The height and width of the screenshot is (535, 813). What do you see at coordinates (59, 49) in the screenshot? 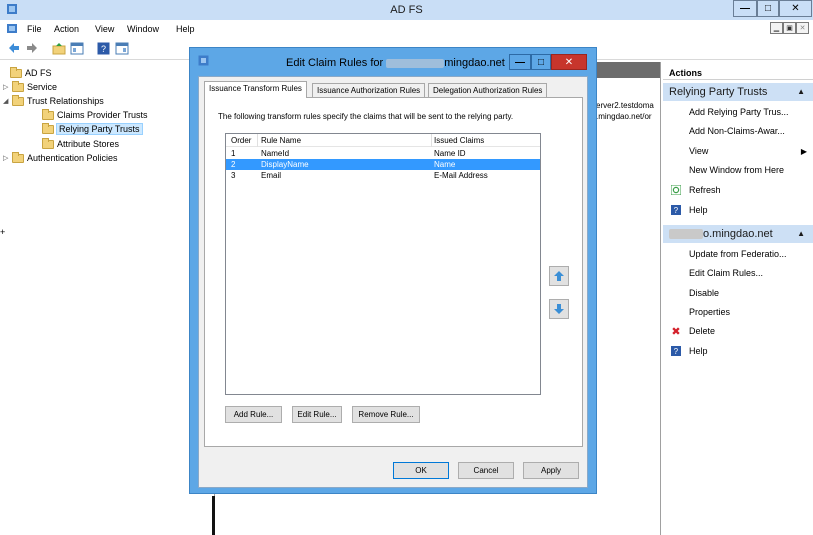
I see `up-folder-icon` at bounding box center [59, 49].